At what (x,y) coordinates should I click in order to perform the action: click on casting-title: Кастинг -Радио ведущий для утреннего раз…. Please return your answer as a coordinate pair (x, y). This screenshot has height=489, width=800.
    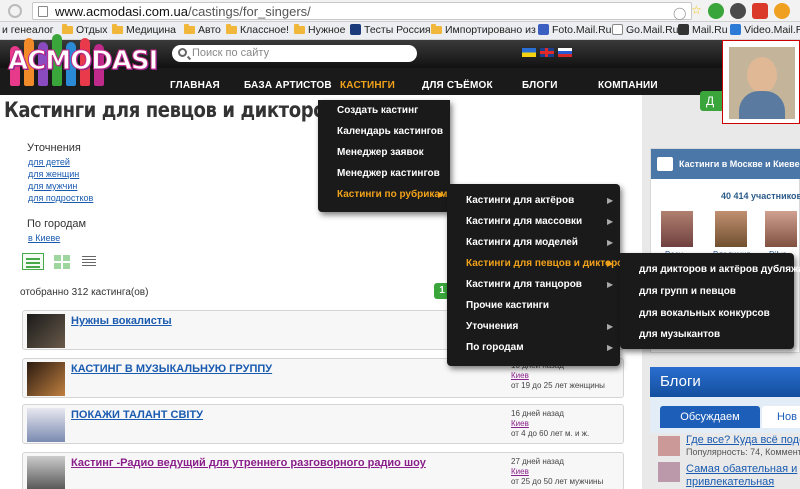
    Looking at the image, I should click on (248, 463).